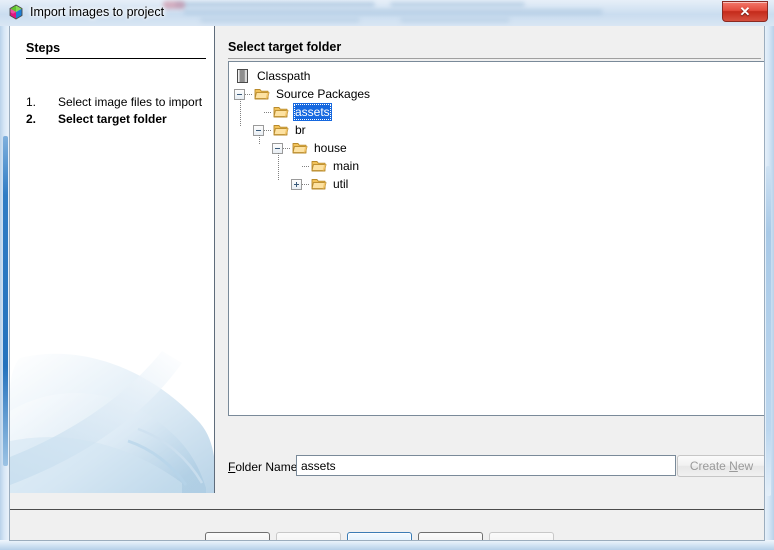 The image size is (774, 550). Describe the element at coordinates (383, 539) in the screenshot. I see `button-label-post: inish` at that location.